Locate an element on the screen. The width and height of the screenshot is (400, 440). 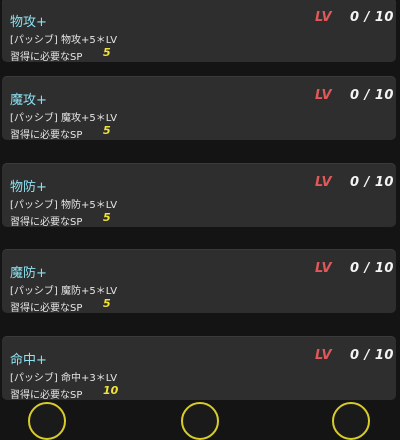
sp-required-value: 10 is located at coordinates (111, 390).